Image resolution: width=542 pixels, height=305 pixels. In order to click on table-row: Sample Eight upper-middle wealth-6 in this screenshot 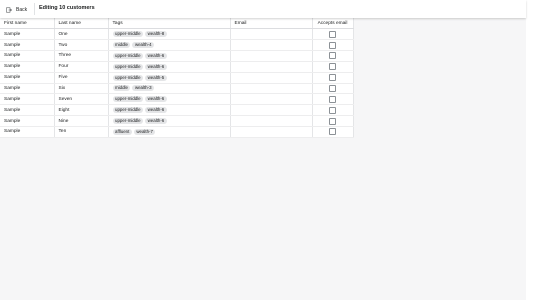, I will do `click(177, 110)`.